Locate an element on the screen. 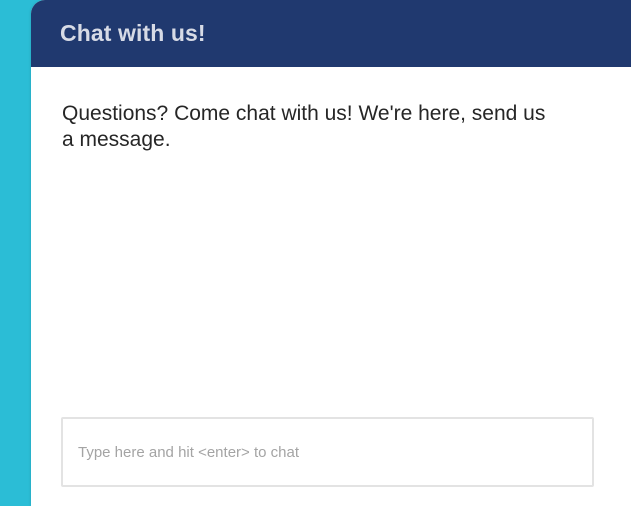 The image size is (631, 506). chat-header: Chat with us! is located at coordinates (331, 33).